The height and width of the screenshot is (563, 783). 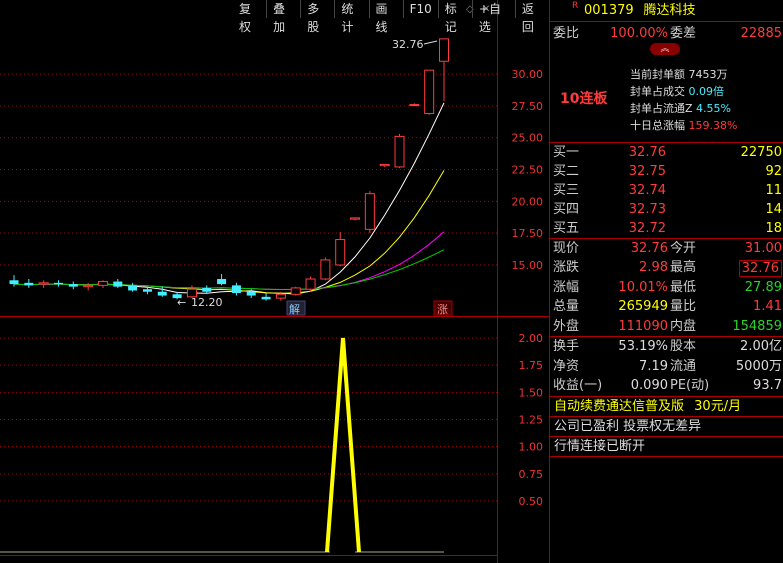 I want to click on fund-value: 7.19, so click(x=653, y=366).